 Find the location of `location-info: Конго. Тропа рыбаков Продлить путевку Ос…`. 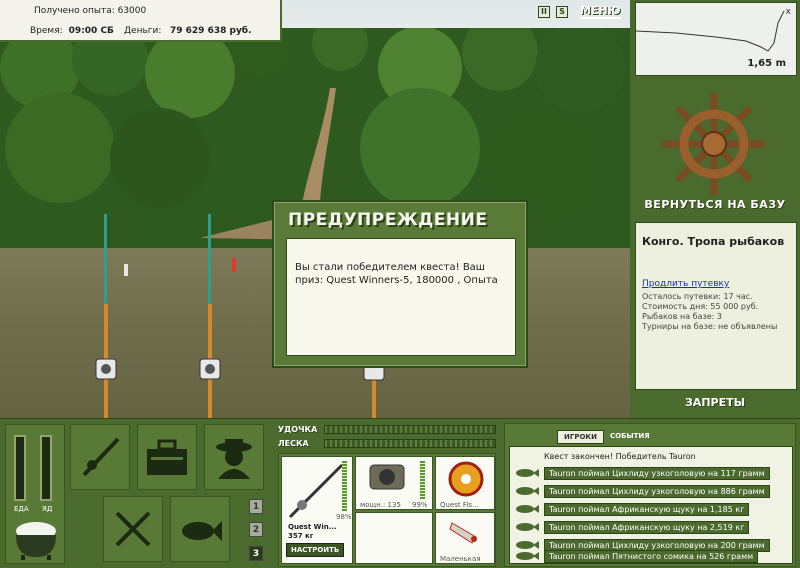

location-info: Конго. Тропа рыбаков Продлить путевку Ос… is located at coordinates (716, 306).